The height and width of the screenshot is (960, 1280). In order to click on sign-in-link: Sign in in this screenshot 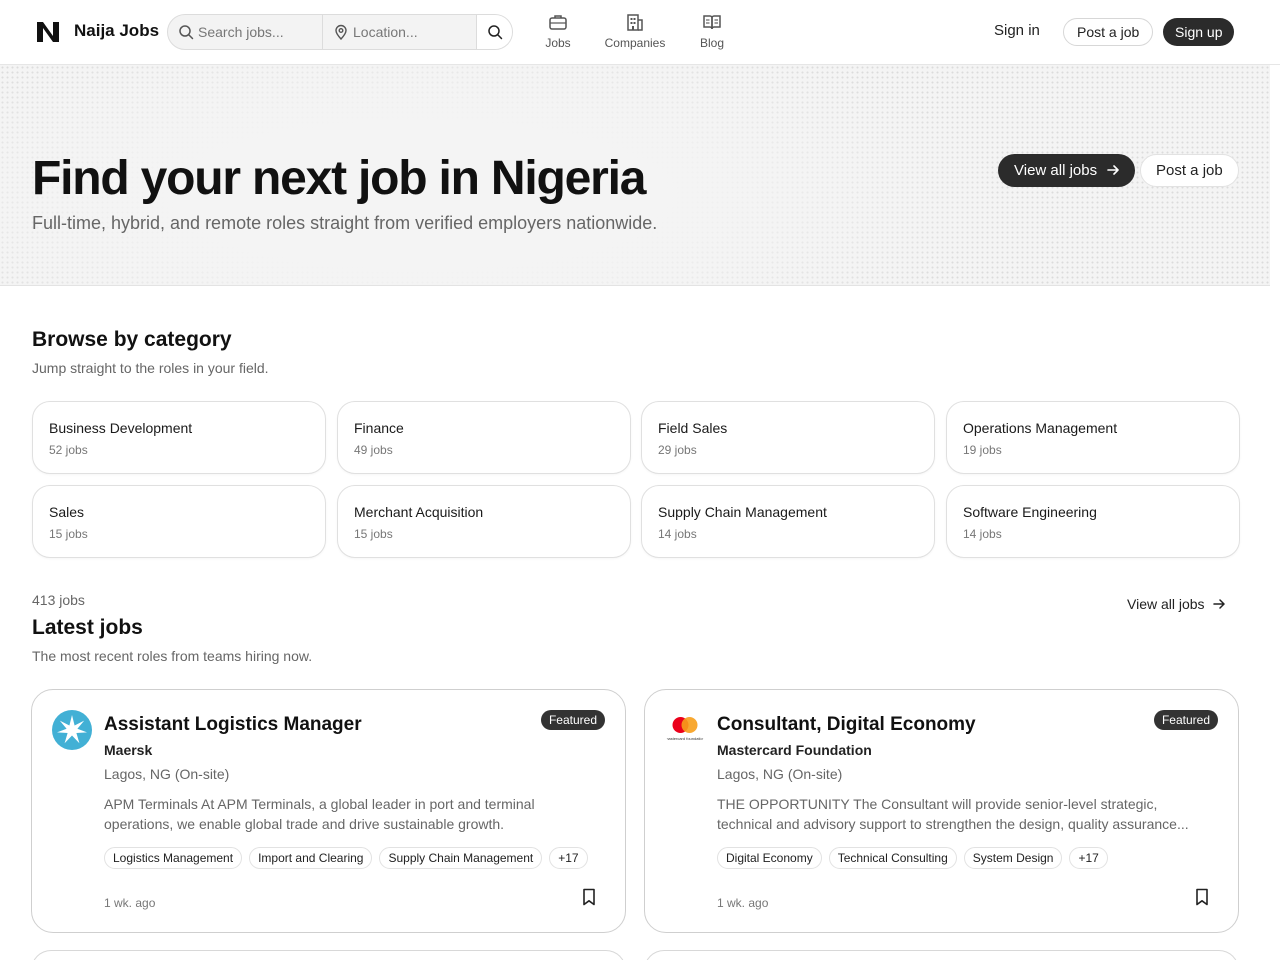, I will do `click(1017, 30)`.